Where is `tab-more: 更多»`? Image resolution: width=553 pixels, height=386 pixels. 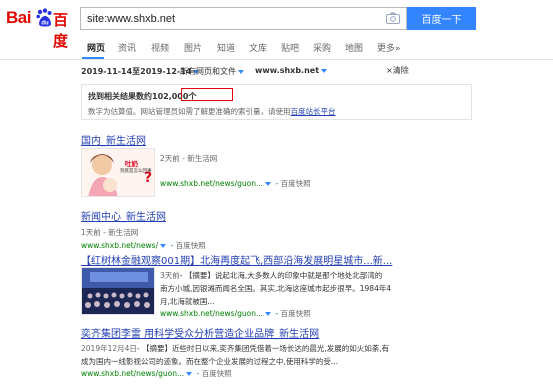 tab-more: 更多» is located at coordinates (389, 47).